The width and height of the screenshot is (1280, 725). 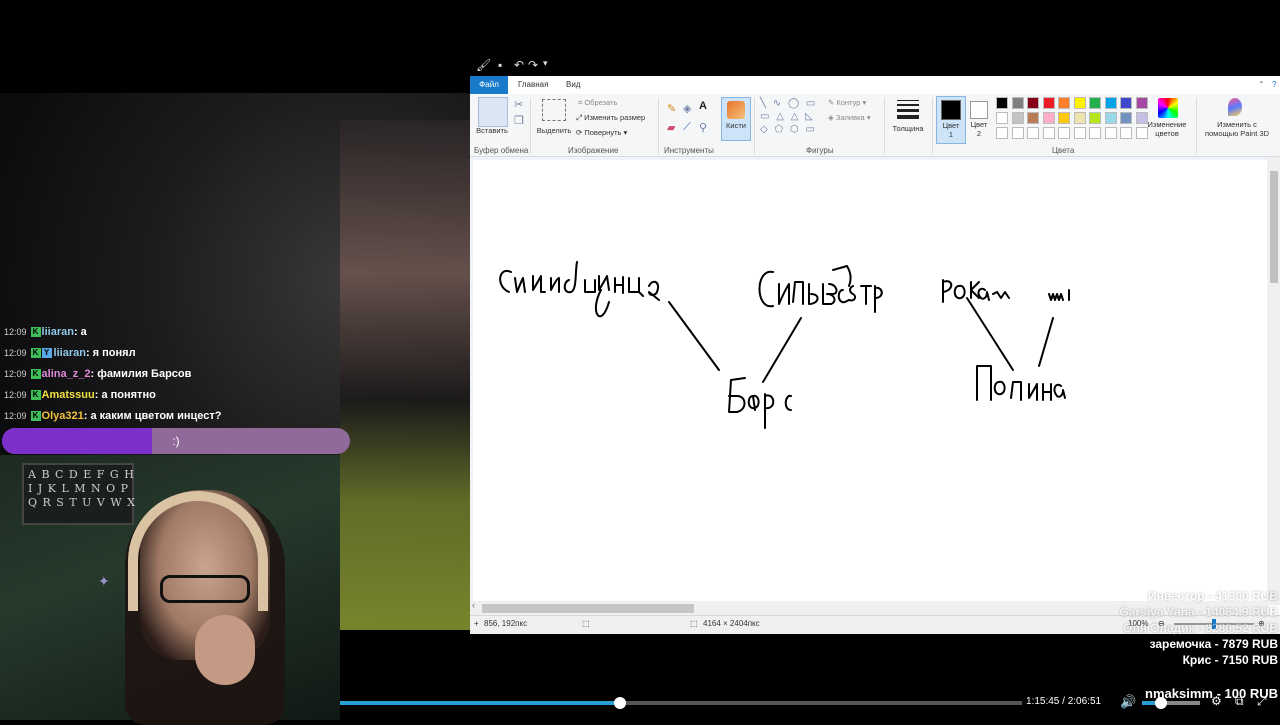 What do you see at coordinates (687, 108) in the screenshot?
I see `fill-icon: ◈` at bounding box center [687, 108].